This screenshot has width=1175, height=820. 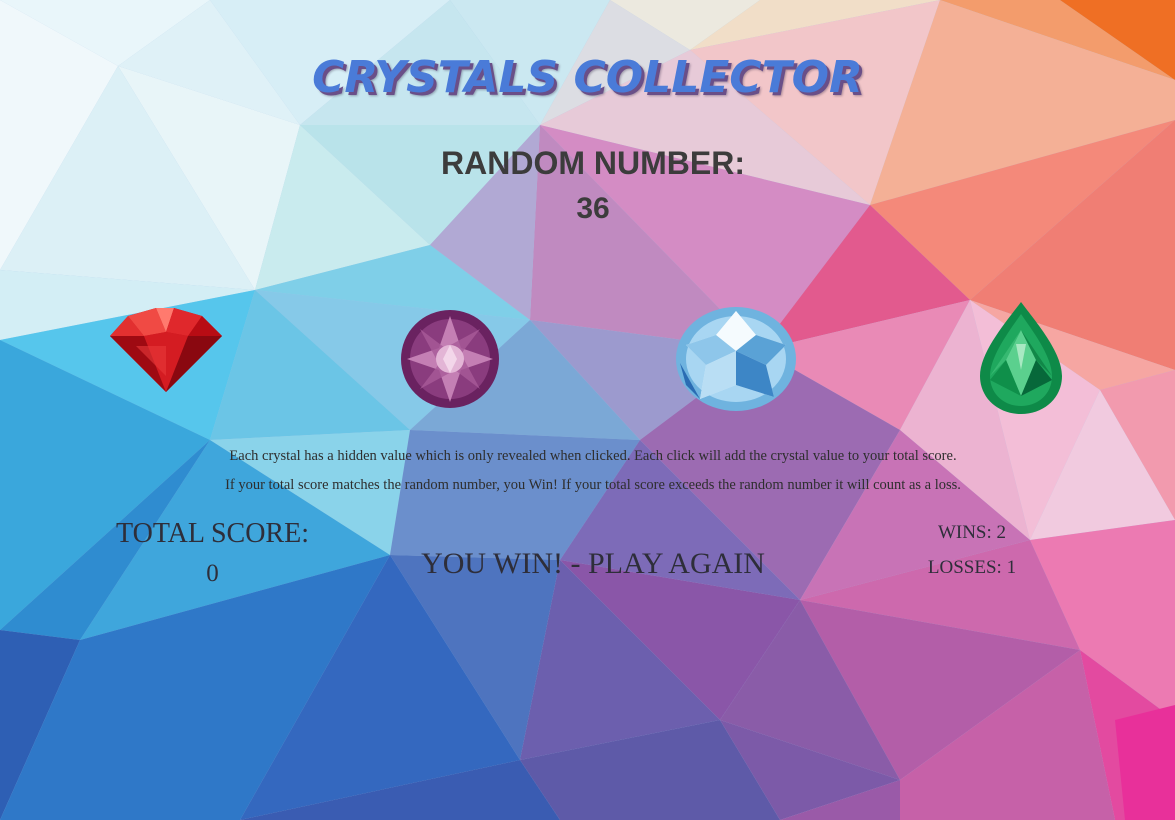 What do you see at coordinates (593, 564) in the screenshot?
I see `play-again-message: YOU WIN! - PLAY AGAIN` at bounding box center [593, 564].